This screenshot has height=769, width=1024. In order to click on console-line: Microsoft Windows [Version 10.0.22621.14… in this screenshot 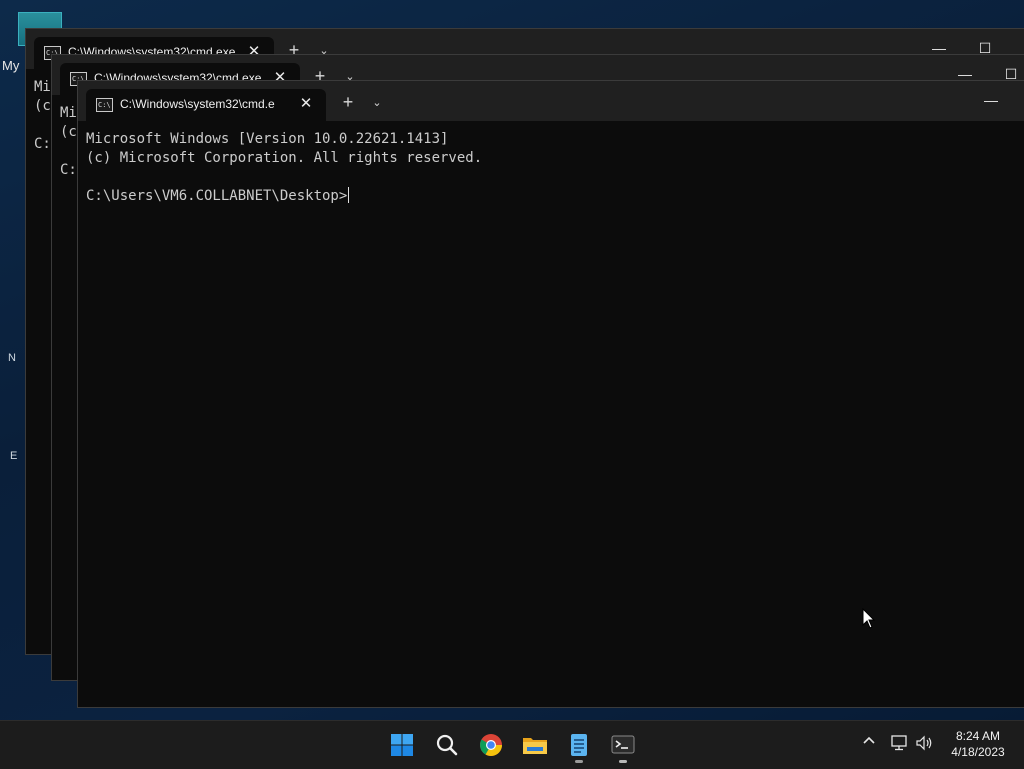, I will do `click(267, 139)`.